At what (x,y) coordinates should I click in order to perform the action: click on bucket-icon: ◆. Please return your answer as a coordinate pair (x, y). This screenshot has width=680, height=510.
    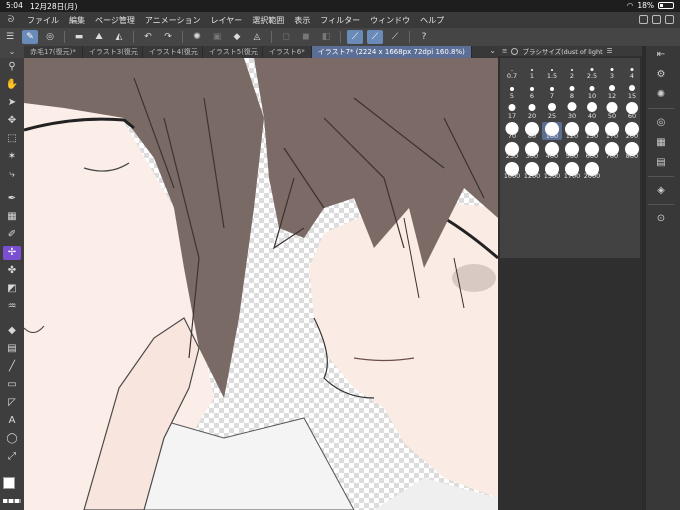
    Looking at the image, I should click on (237, 37).